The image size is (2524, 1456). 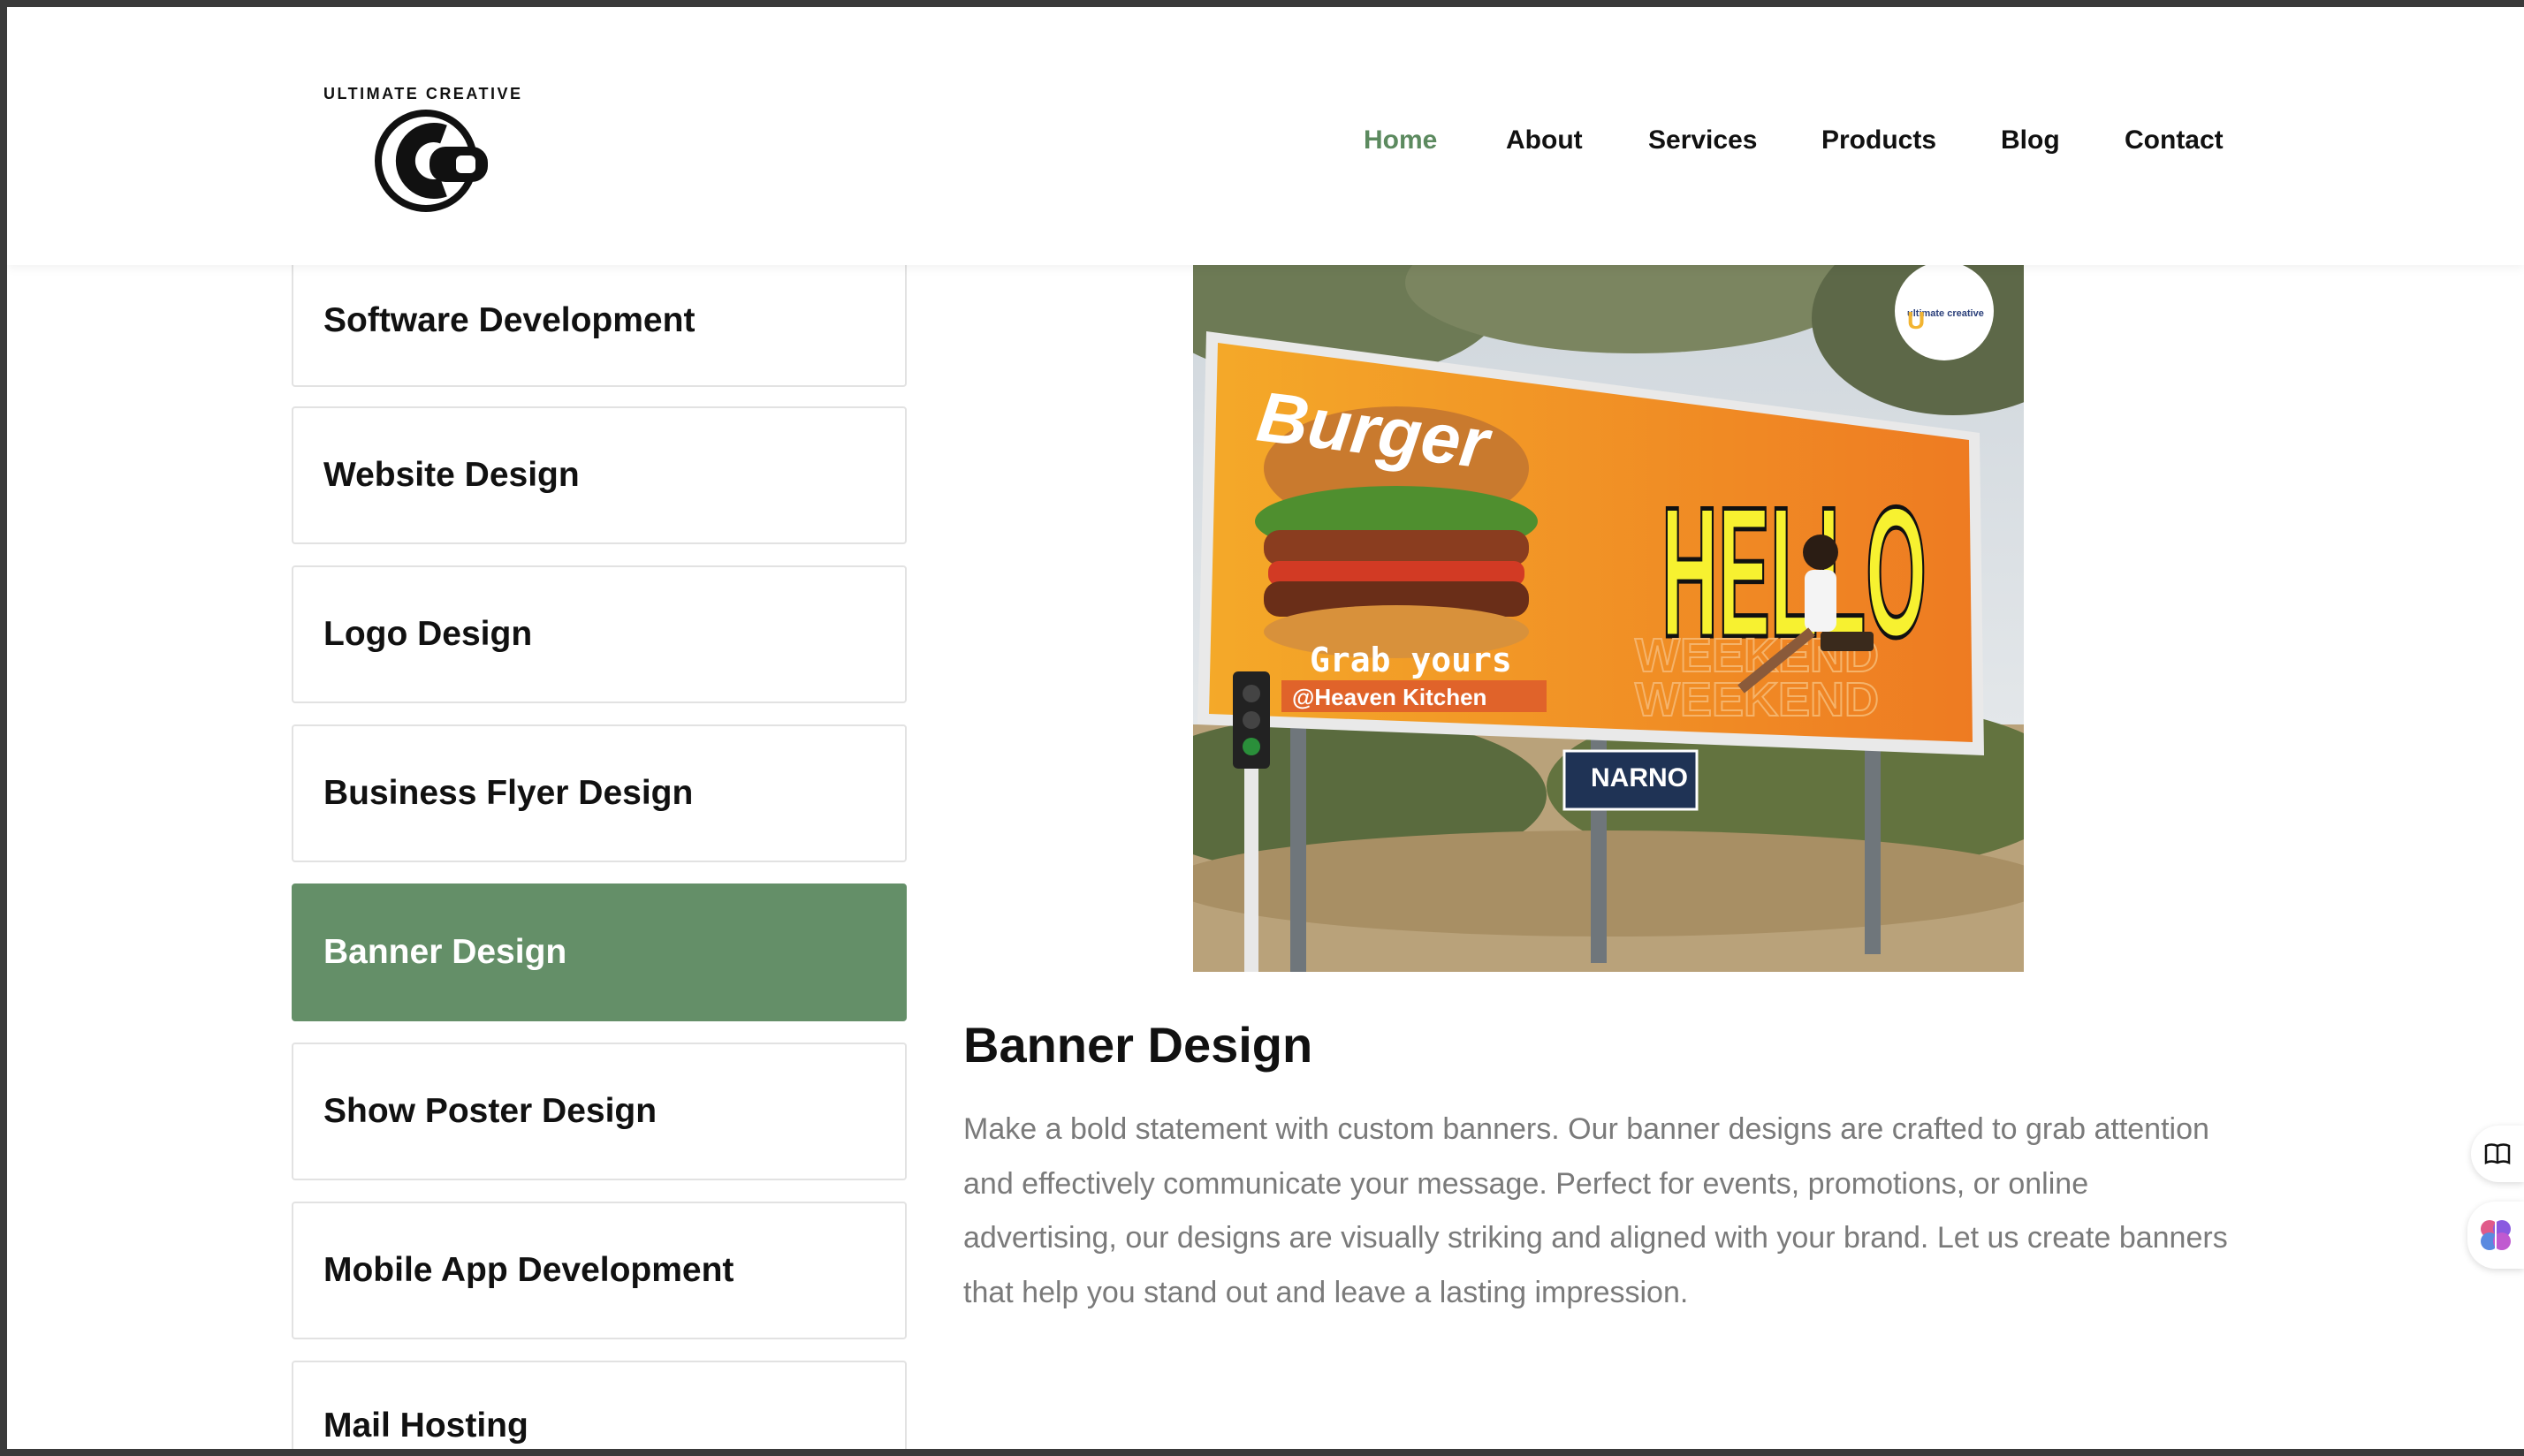 I want to click on nav-contact: Contact, so click(x=2174, y=140).